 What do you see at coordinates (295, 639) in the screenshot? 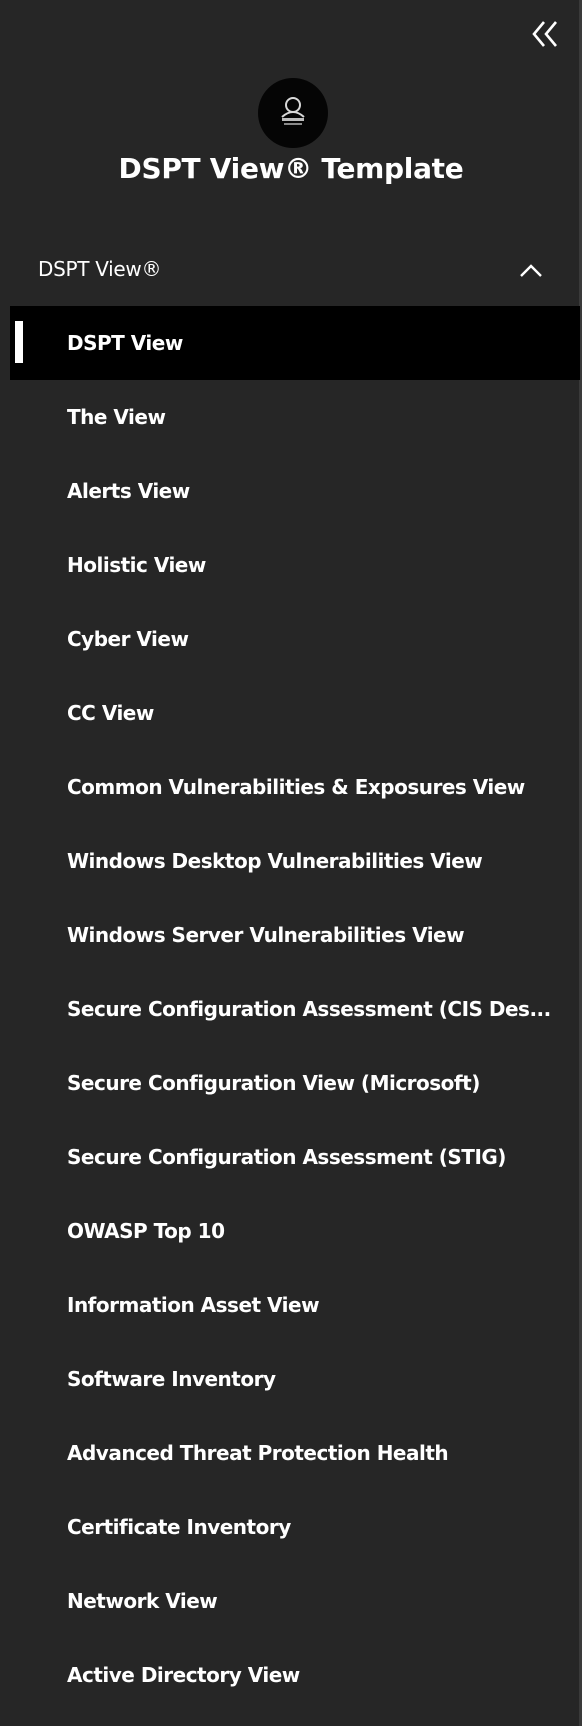
I see `nav-item-cyber-view: Cyber View` at bounding box center [295, 639].